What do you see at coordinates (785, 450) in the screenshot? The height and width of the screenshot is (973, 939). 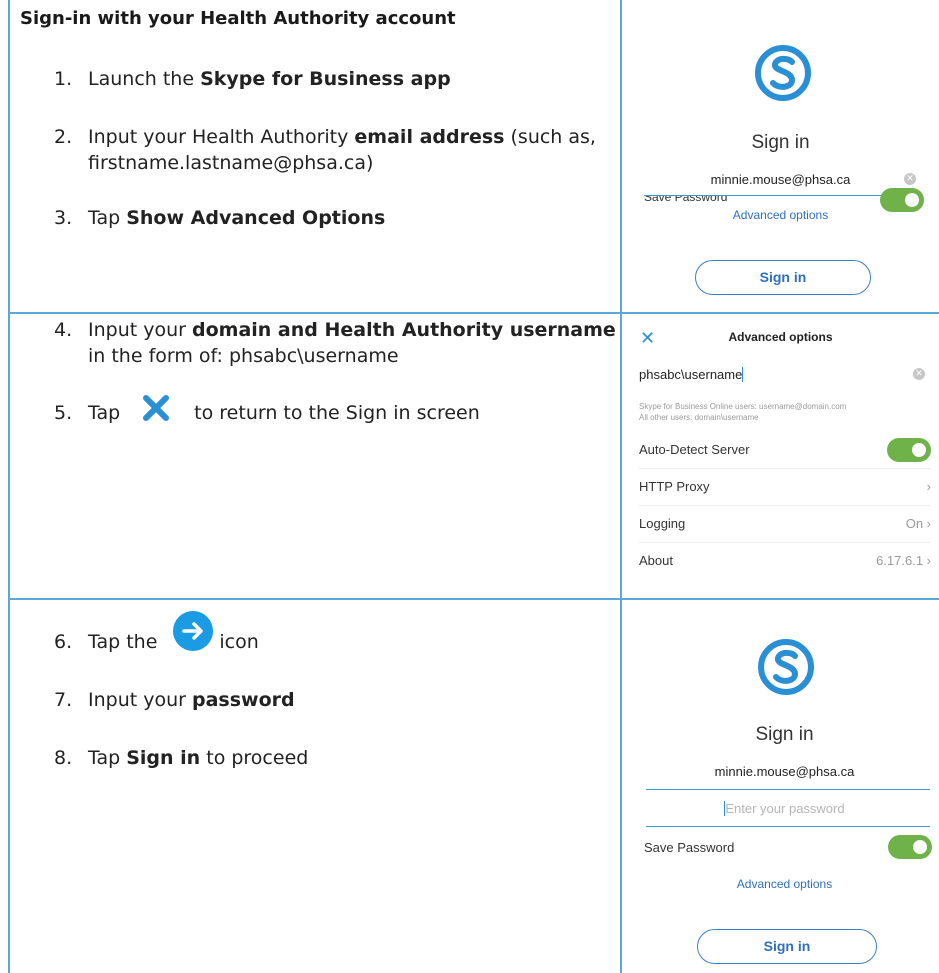 I see `row-auto-detect-server: Auto-Detect Server` at bounding box center [785, 450].